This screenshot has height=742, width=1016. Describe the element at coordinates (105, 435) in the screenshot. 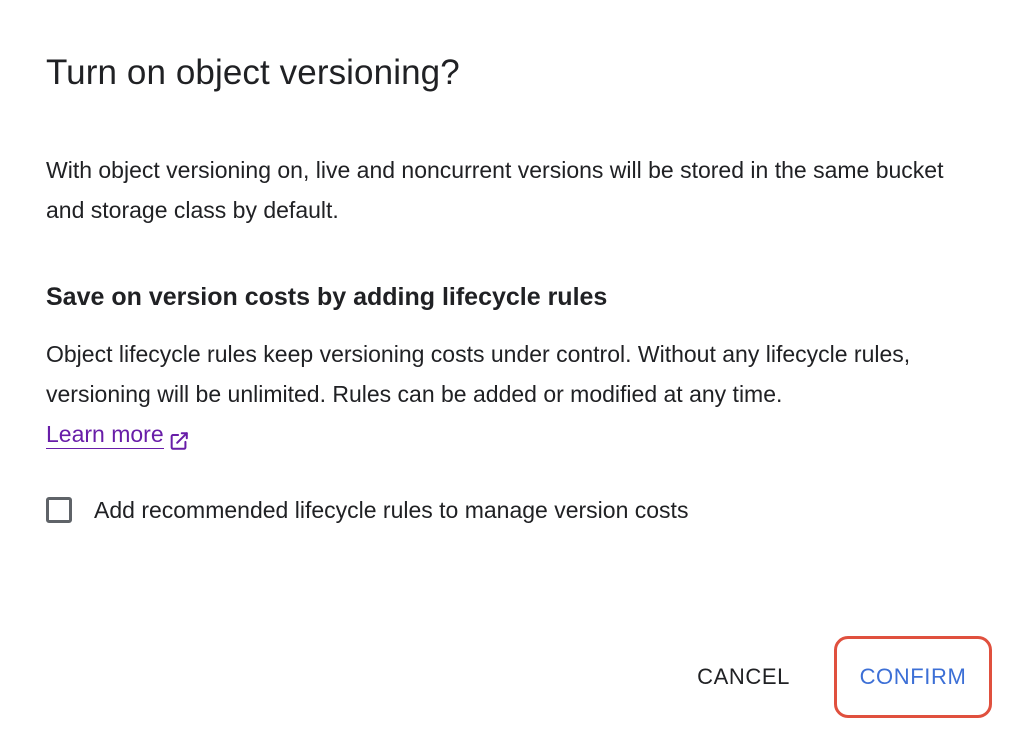

I see `learn-more-label: Learn more` at that location.